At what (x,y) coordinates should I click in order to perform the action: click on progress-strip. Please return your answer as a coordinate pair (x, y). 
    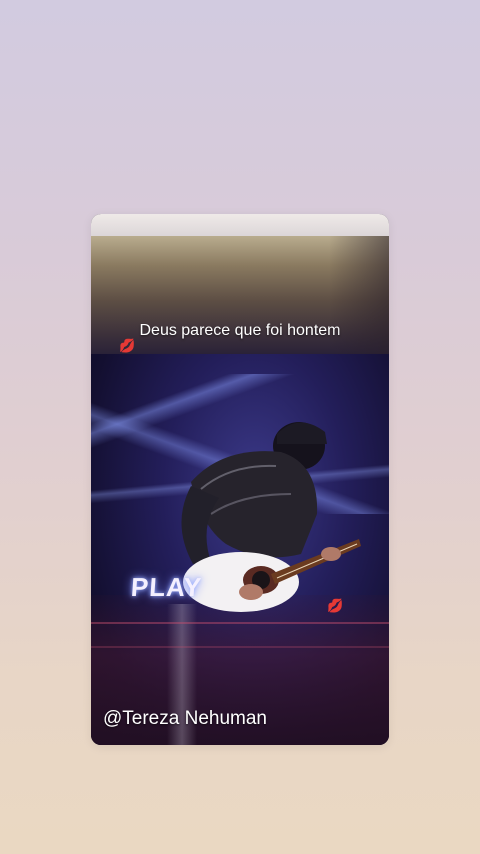
    Looking at the image, I should click on (240, 225).